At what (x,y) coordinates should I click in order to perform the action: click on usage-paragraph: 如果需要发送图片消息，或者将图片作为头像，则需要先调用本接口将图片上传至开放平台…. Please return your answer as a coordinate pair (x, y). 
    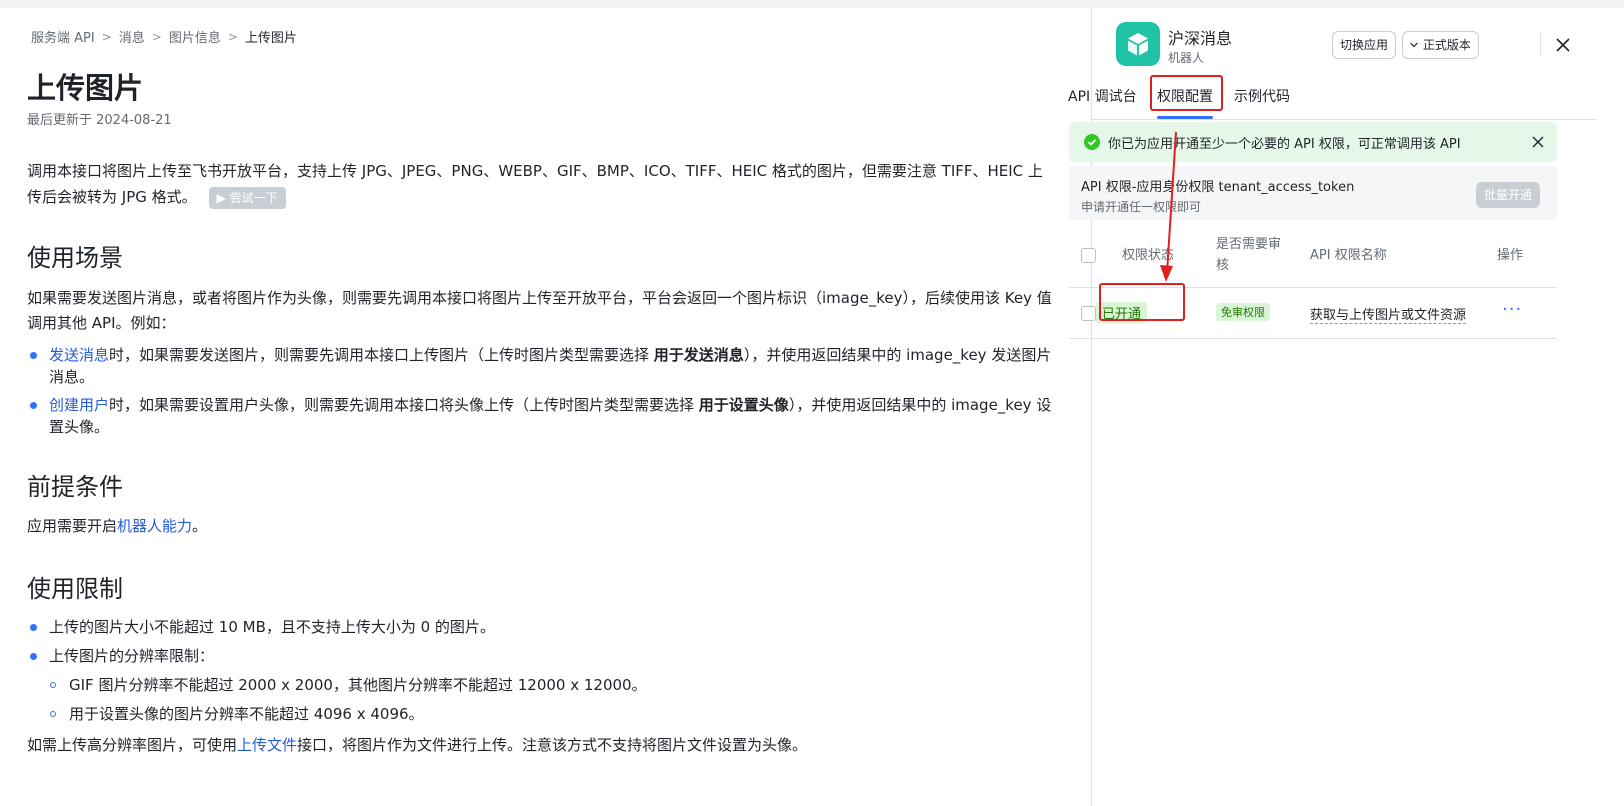
    Looking at the image, I should click on (539, 310).